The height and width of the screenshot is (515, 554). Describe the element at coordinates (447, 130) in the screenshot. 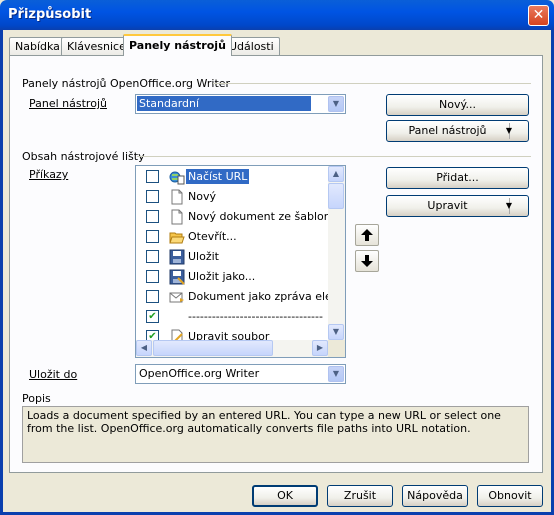

I see `toolbar-menu-label: Panel nástrojů` at that location.